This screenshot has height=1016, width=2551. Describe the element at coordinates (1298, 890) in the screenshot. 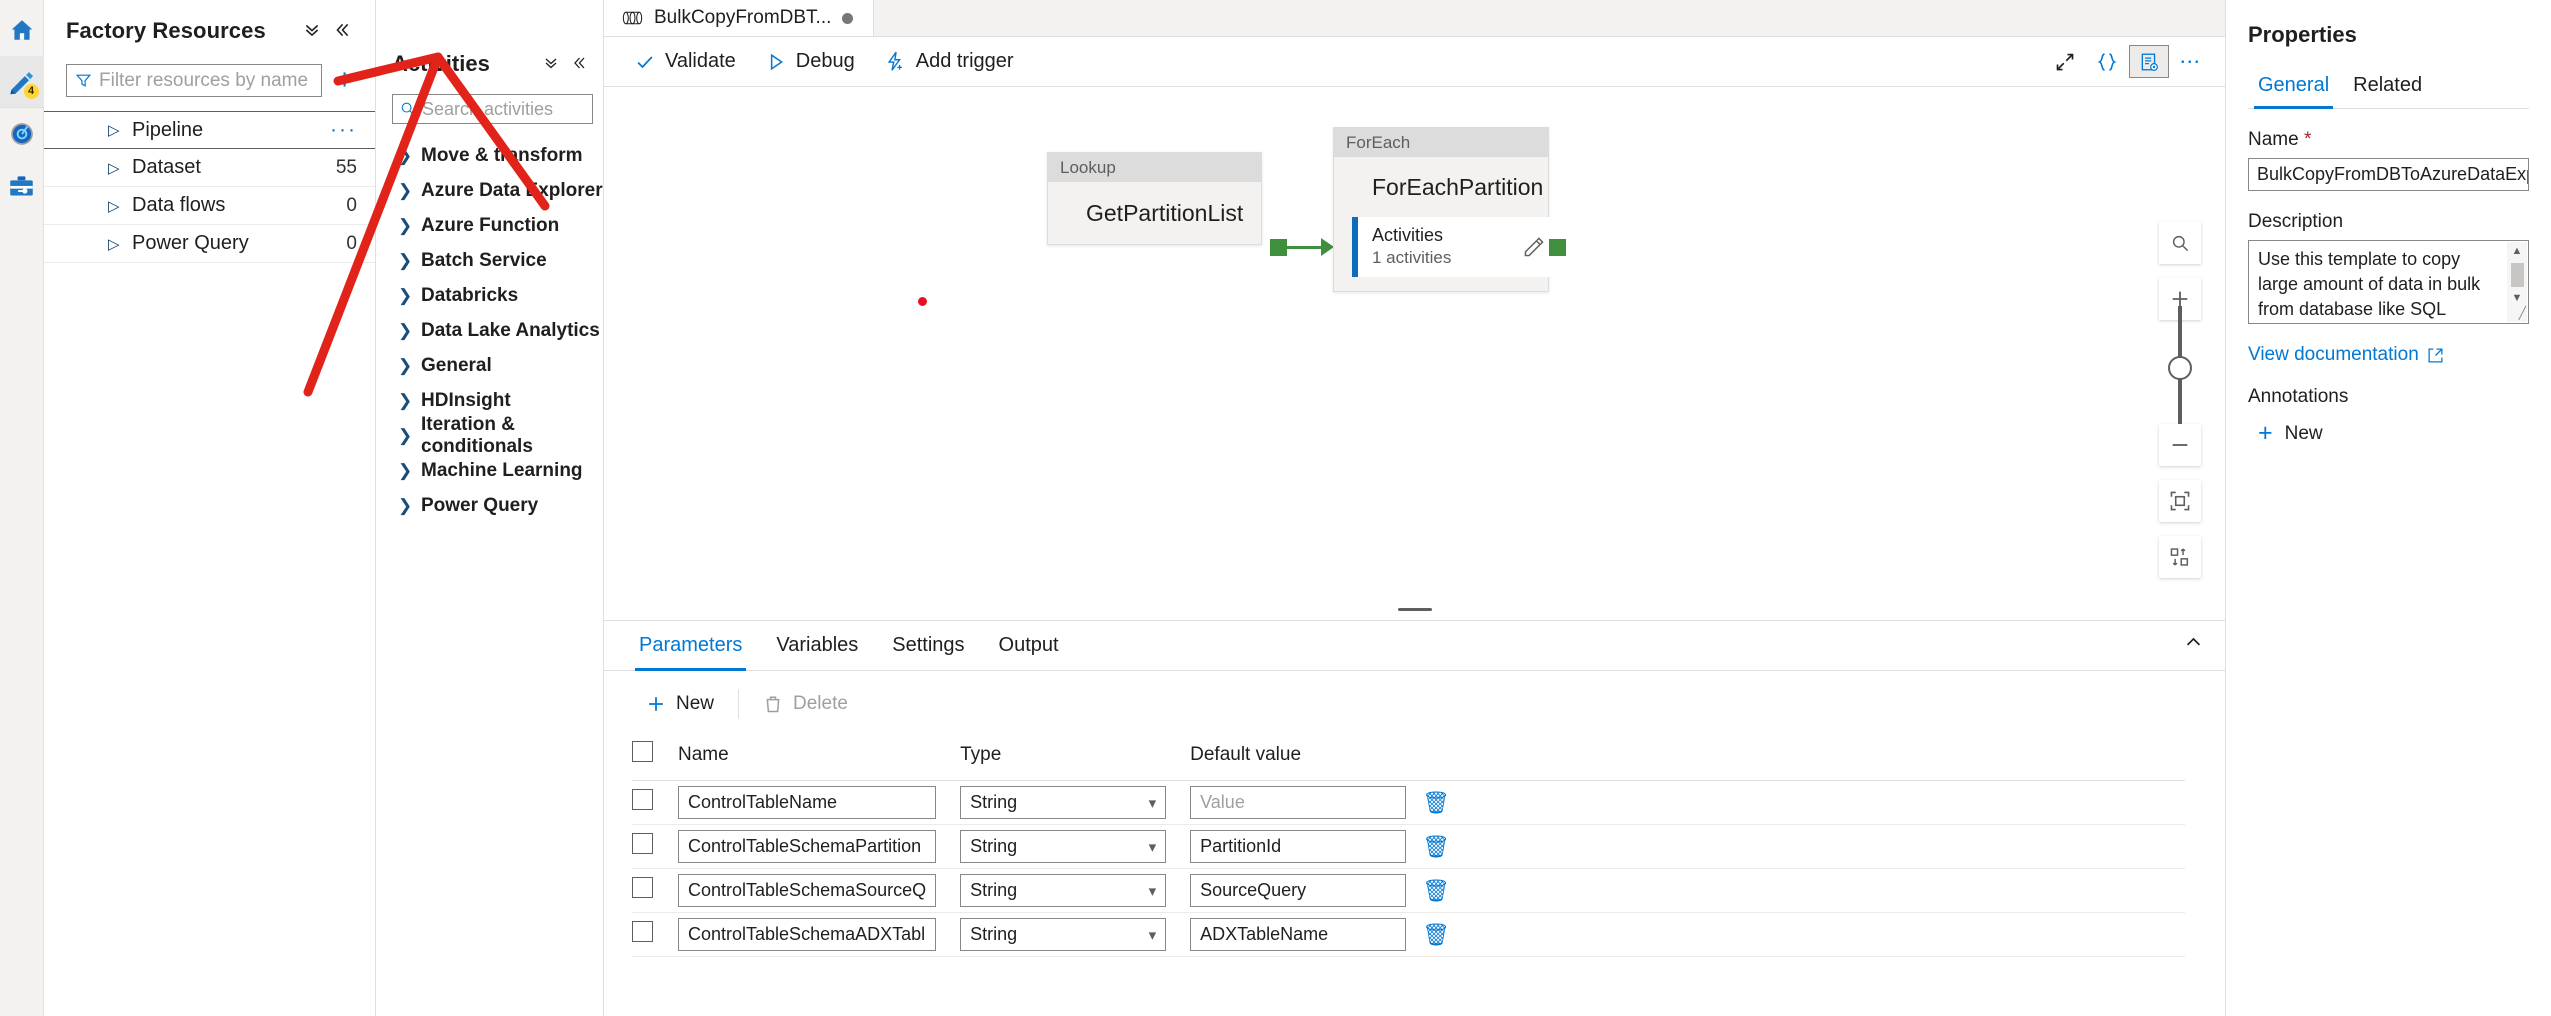

I see `param-default-input: SourceQuery` at that location.